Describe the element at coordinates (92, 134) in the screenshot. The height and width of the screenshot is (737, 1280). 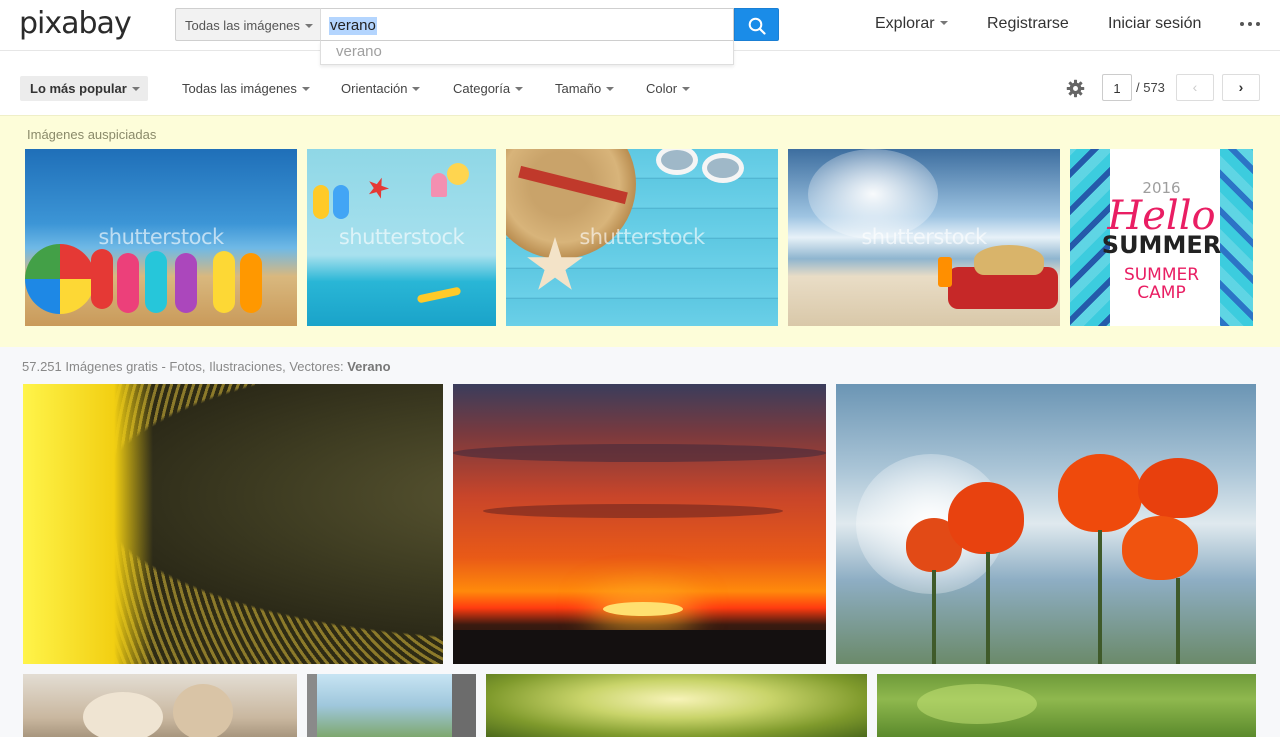
I see `sponsored-label: Imágenes auspiciadas` at that location.